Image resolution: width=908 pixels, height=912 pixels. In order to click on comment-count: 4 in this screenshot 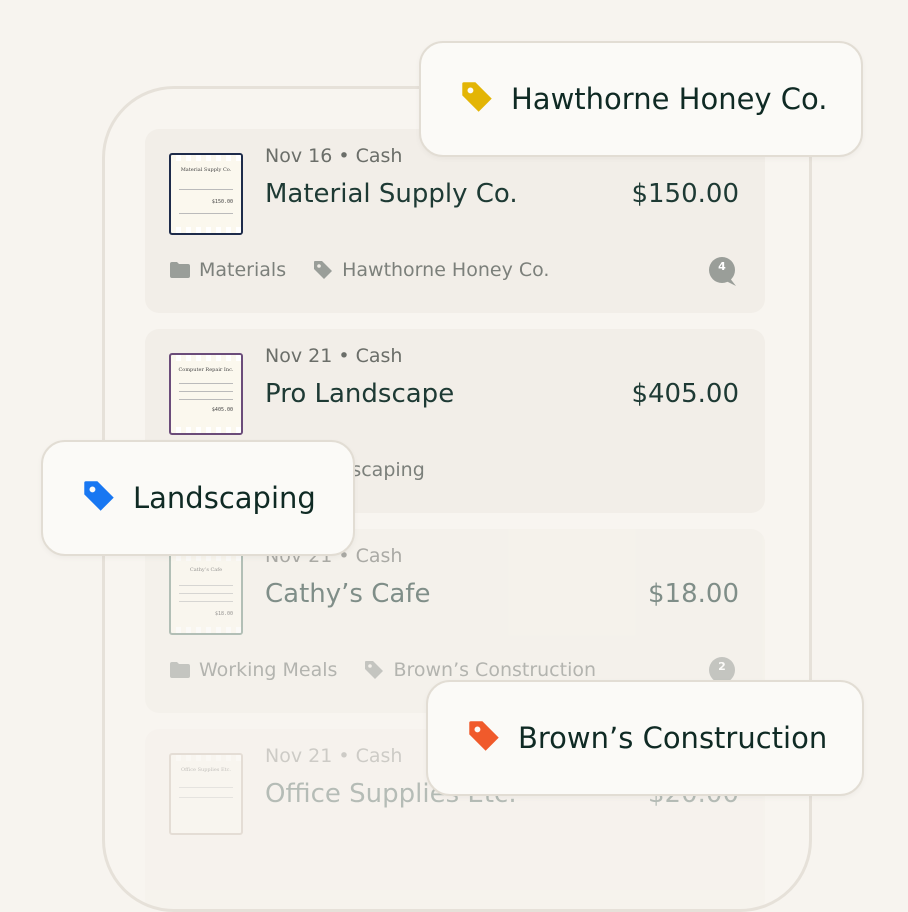, I will do `click(722, 266)`.